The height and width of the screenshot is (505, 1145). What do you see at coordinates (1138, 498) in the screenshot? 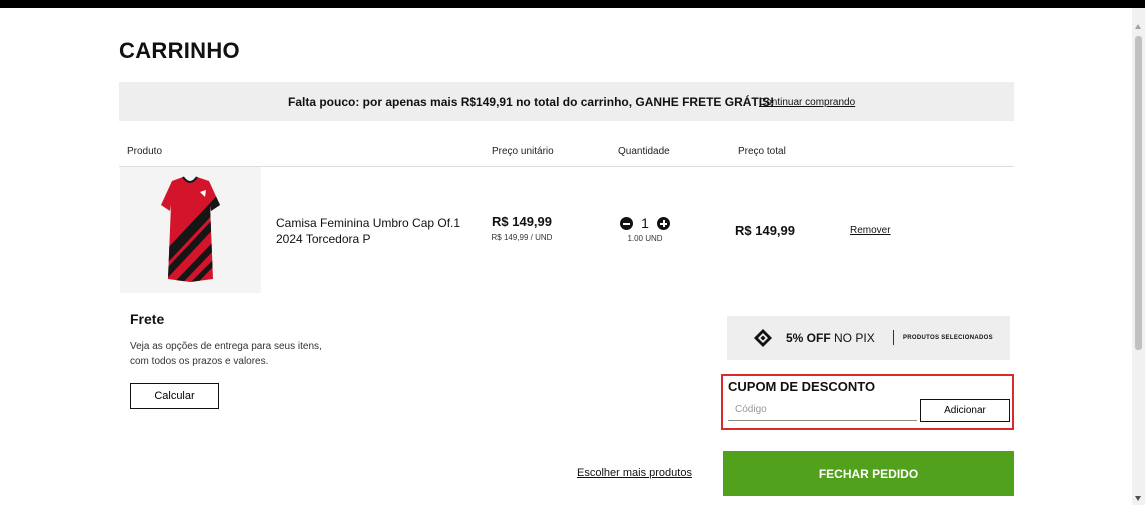
I see `scroll-down-arrow-icon` at bounding box center [1138, 498].